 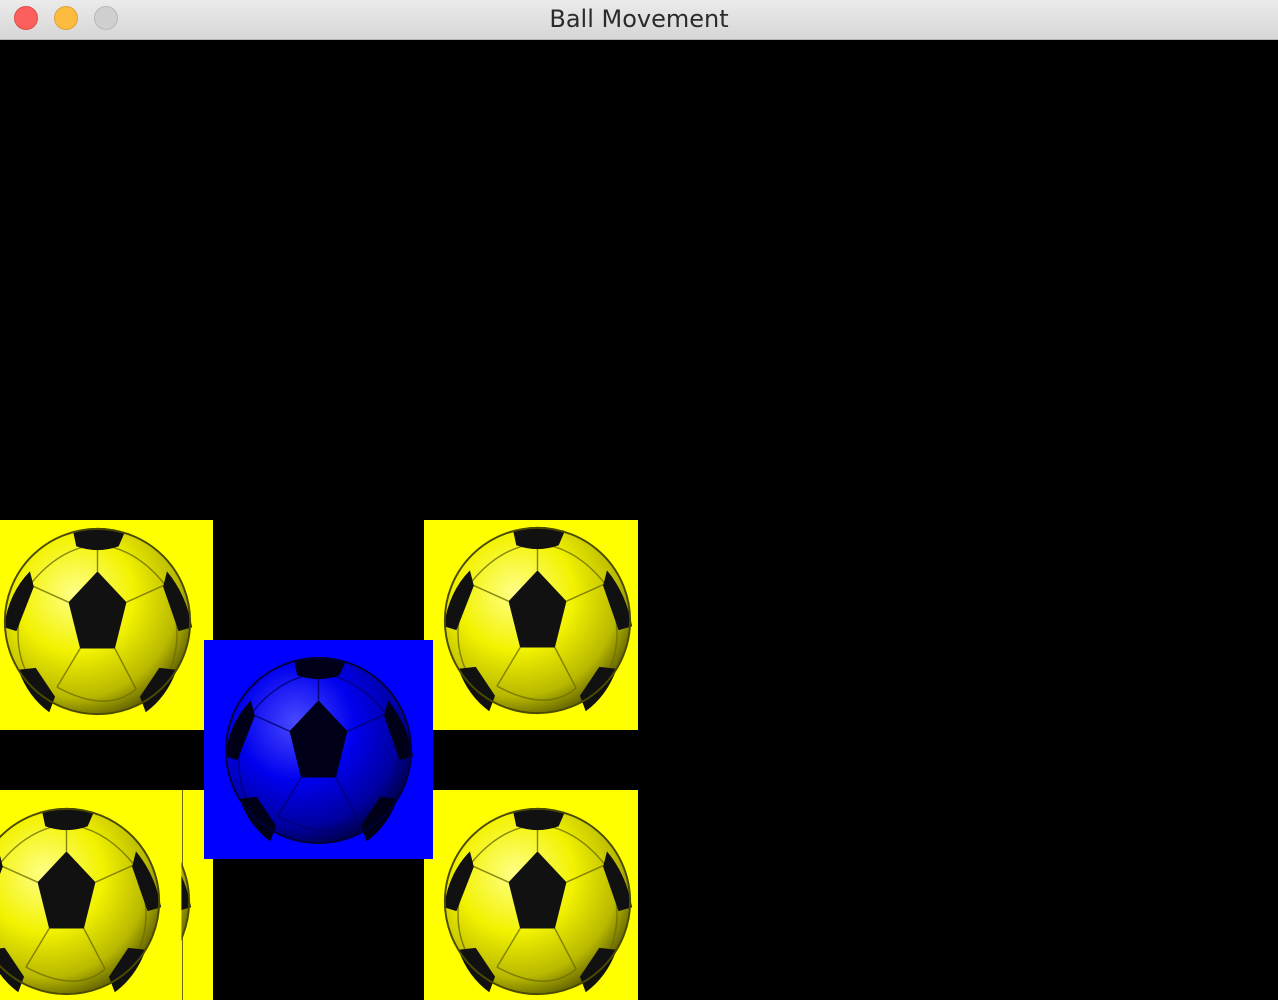 I want to click on yellow-ball-bottom-left, so click(x=106, y=895).